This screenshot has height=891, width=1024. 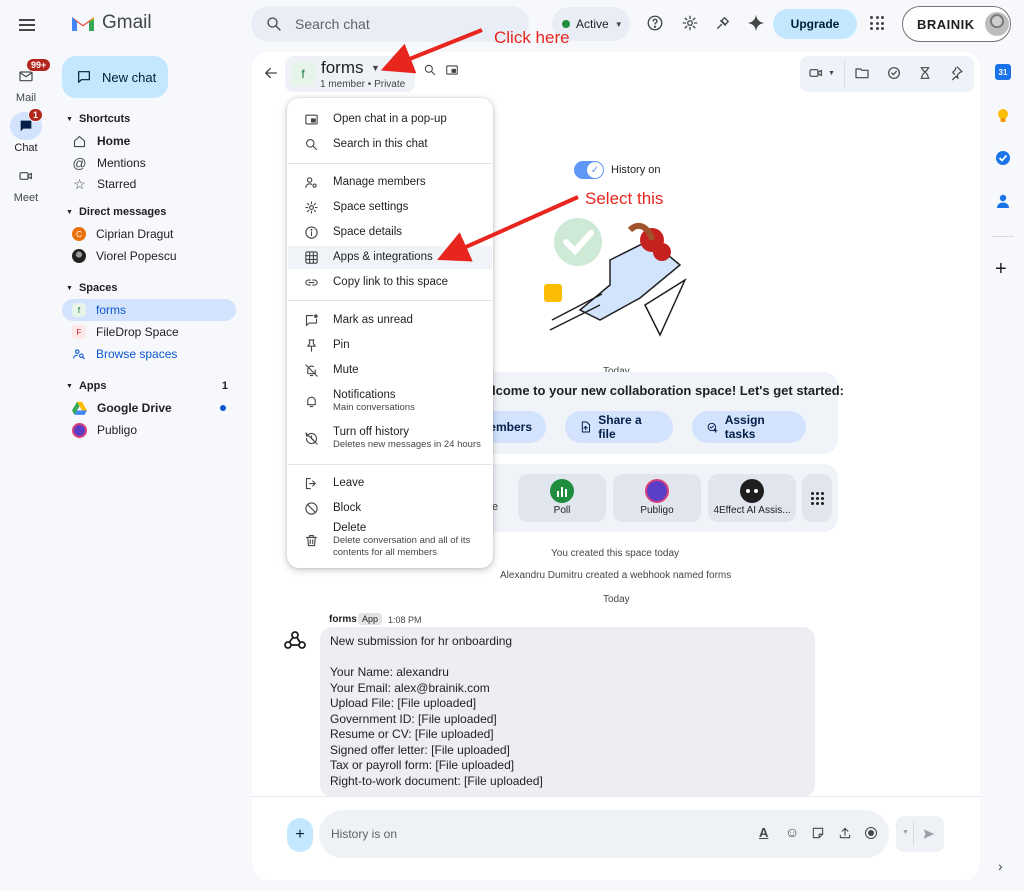 What do you see at coordinates (508, 228) in the screenshot?
I see `arrow-to-apps-integrations` at bounding box center [508, 228].